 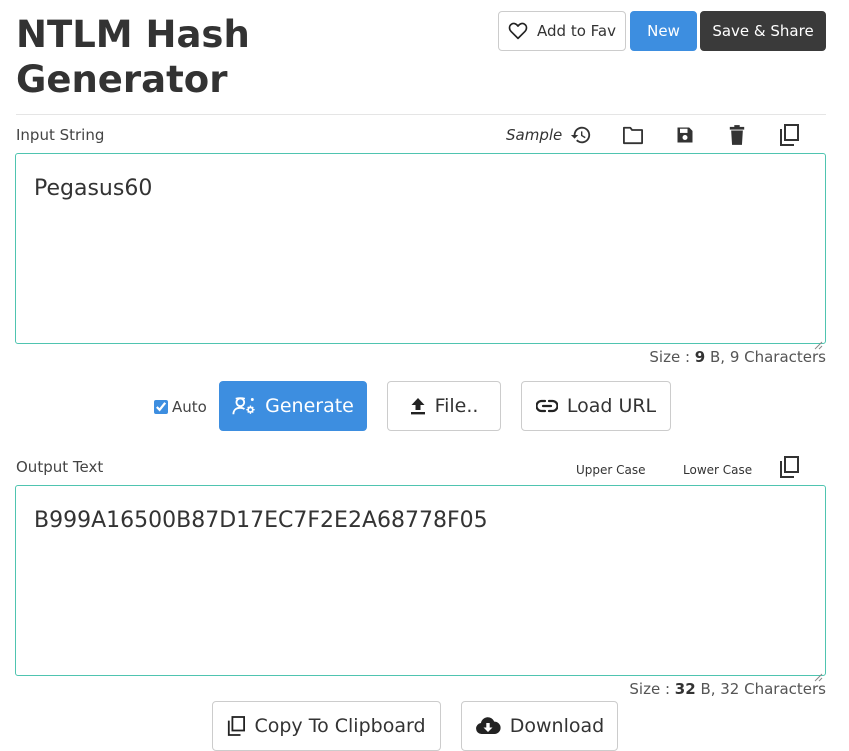 What do you see at coordinates (546, 406) in the screenshot?
I see `link-icon` at bounding box center [546, 406].